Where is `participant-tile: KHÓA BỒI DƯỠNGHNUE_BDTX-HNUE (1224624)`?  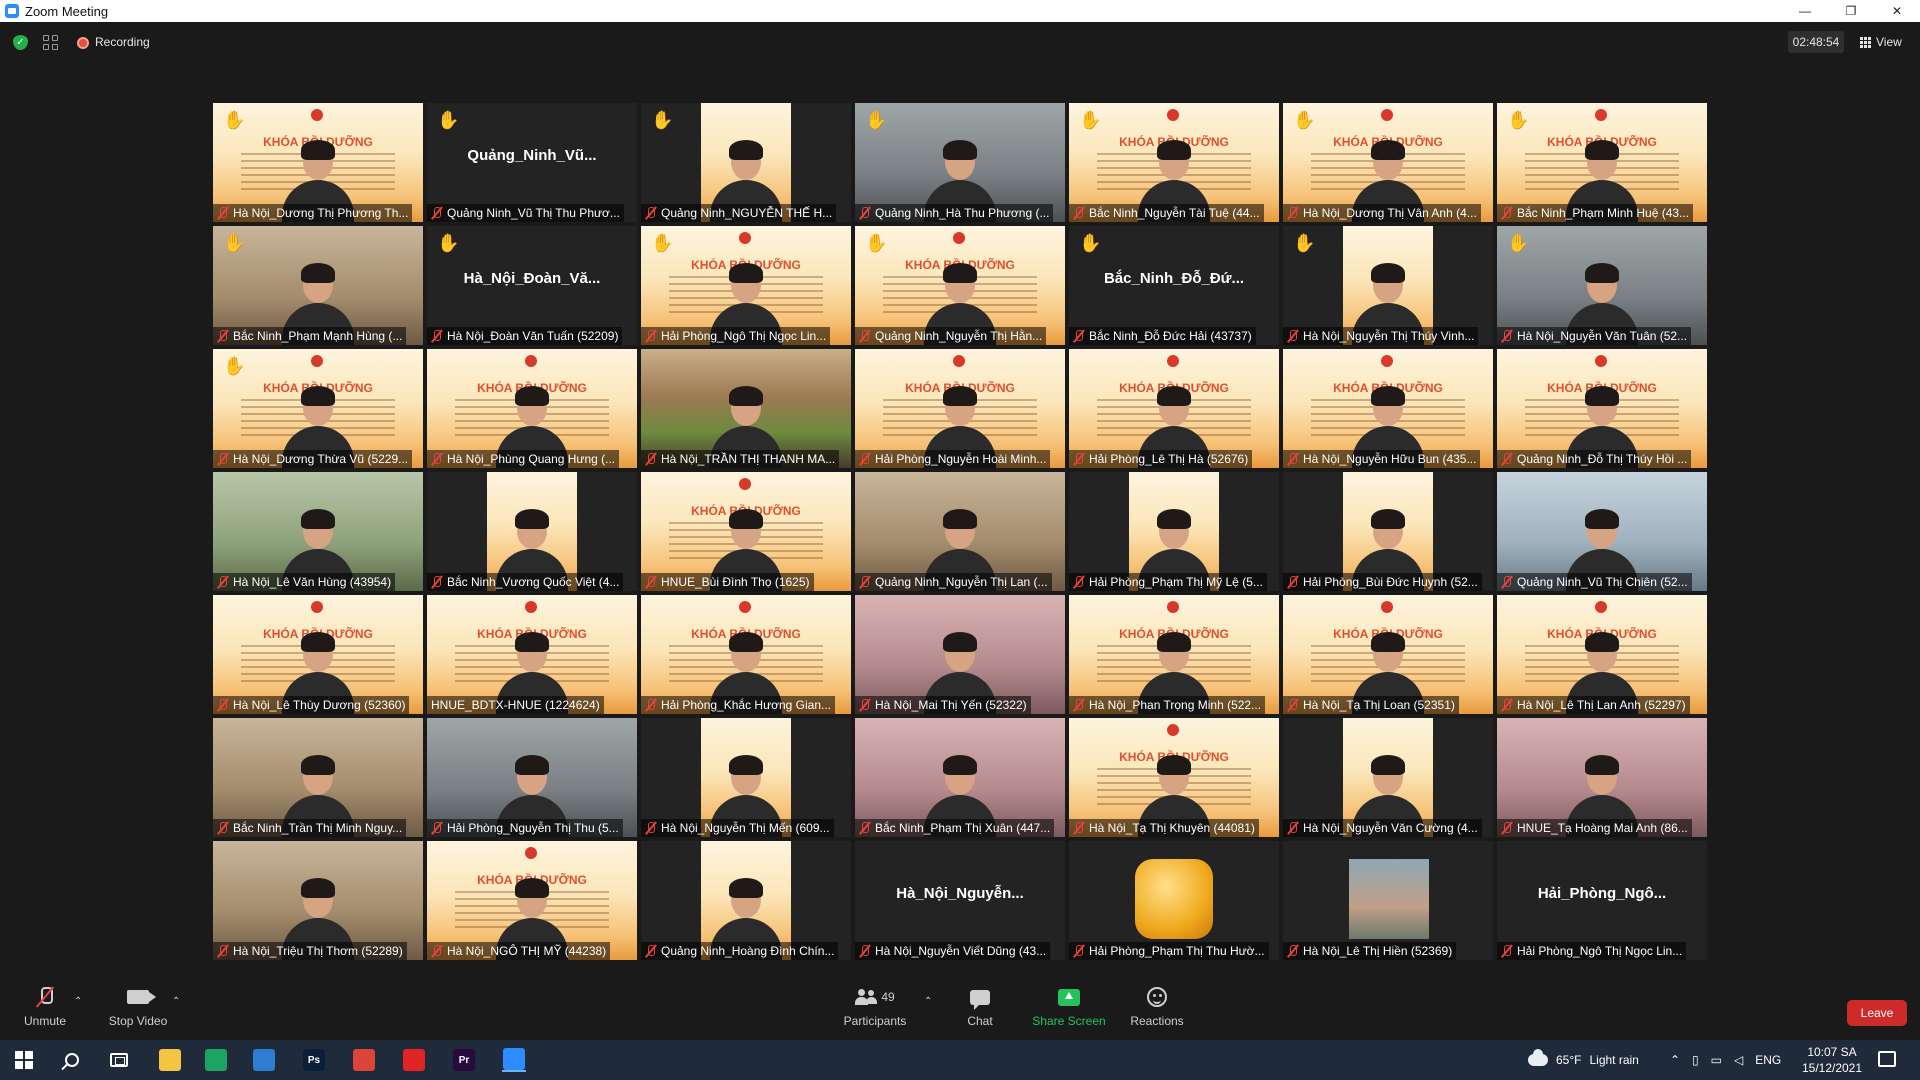 participant-tile: KHÓA BỒI DƯỠNGHNUE_BDTX-HNUE (1224624) is located at coordinates (532, 654).